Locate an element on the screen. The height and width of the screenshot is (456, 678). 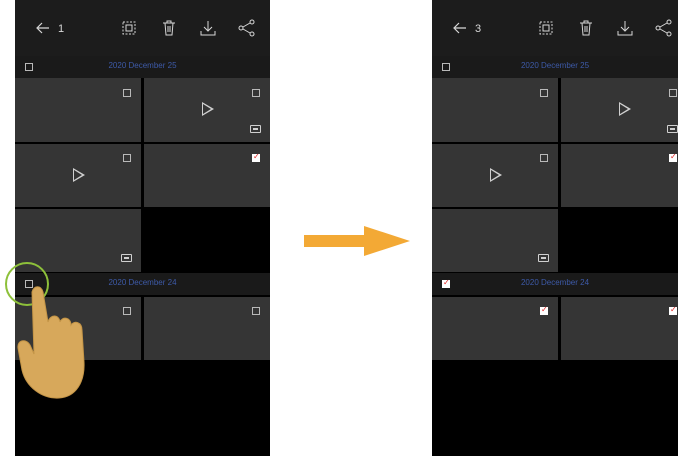
selected-count: 3 is located at coordinates (478, 29).